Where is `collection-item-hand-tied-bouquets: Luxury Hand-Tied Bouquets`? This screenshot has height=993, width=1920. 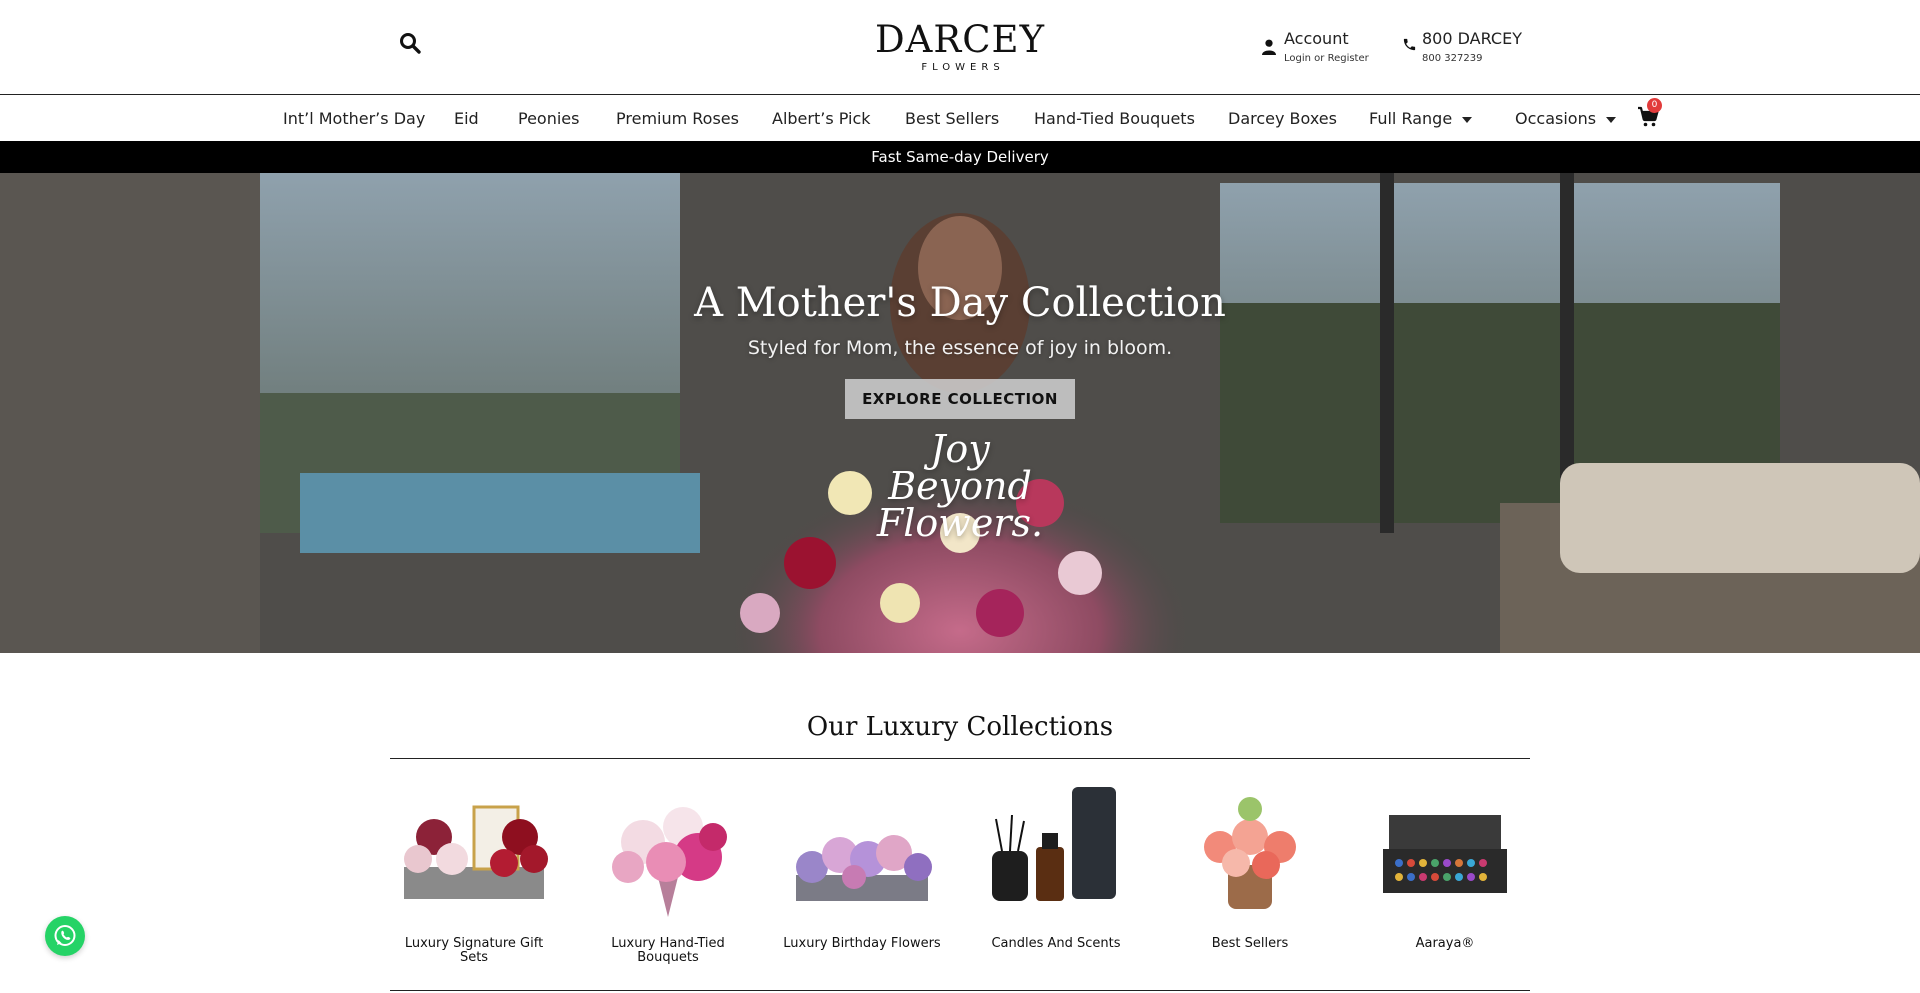 collection-item-hand-tied-bouquets: Luxury Hand-Tied Bouquets is located at coordinates (668, 866).